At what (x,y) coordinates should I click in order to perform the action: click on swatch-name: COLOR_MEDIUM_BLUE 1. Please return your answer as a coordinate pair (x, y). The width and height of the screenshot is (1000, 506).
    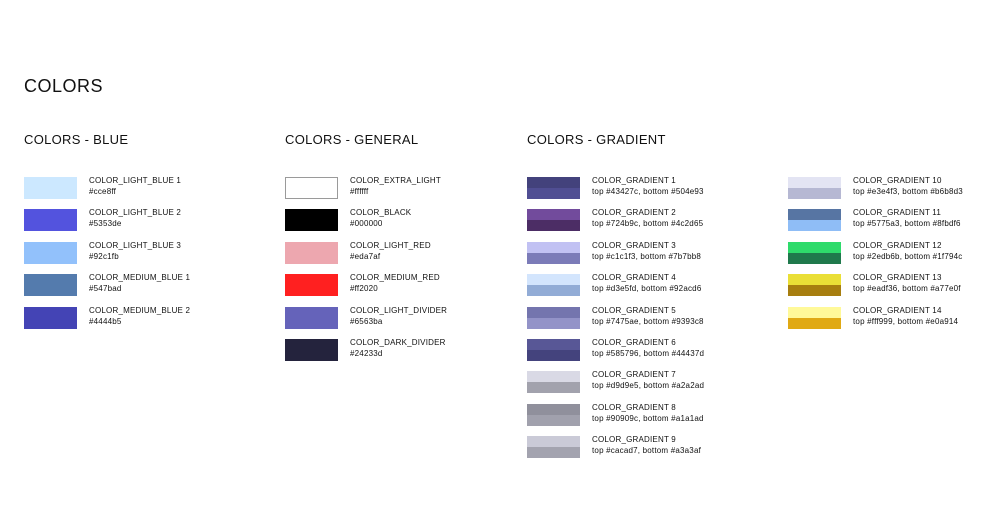
    Looking at the image, I should click on (140, 278).